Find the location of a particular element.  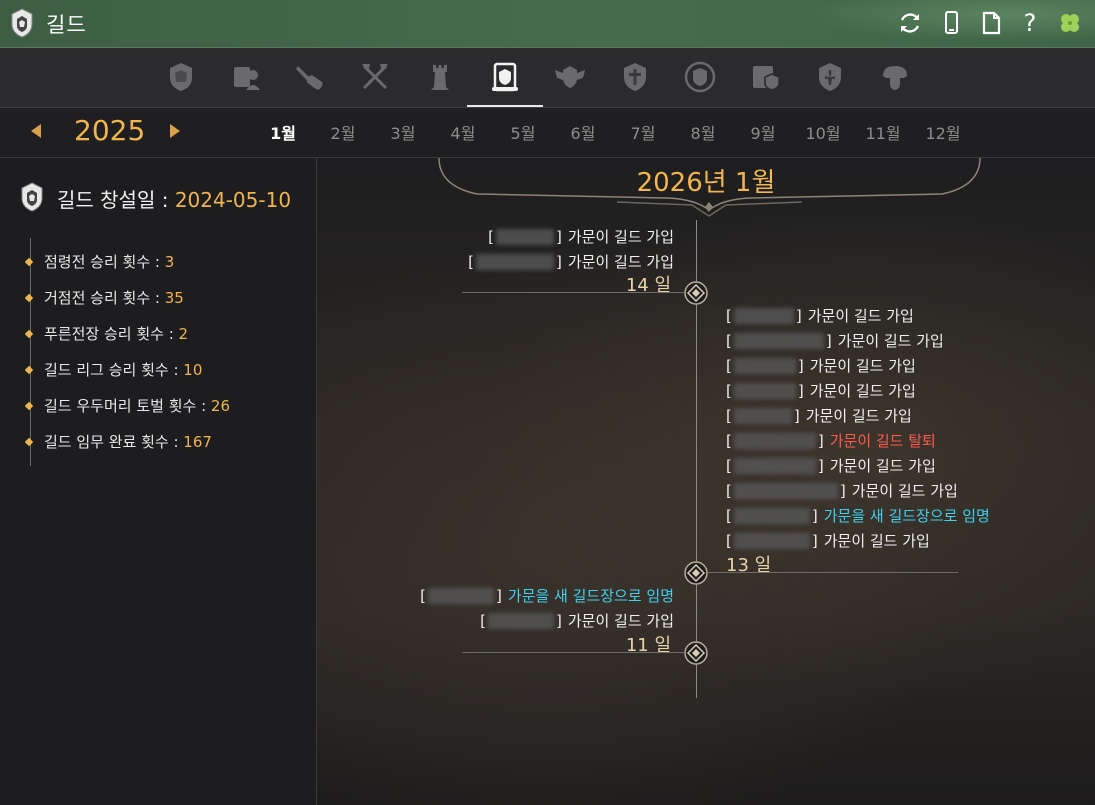

month-tab-6: 6월 is located at coordinates (583, 132).